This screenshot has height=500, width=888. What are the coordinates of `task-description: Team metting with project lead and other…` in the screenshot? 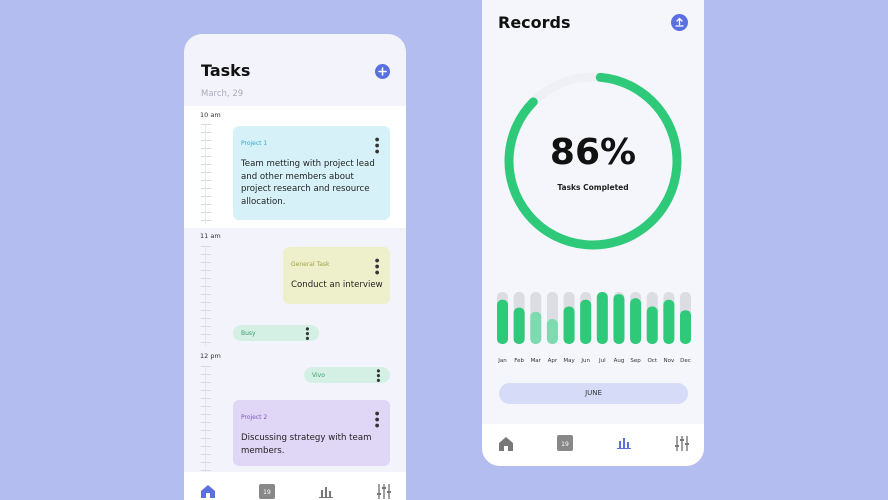 It's located at (308, 183).